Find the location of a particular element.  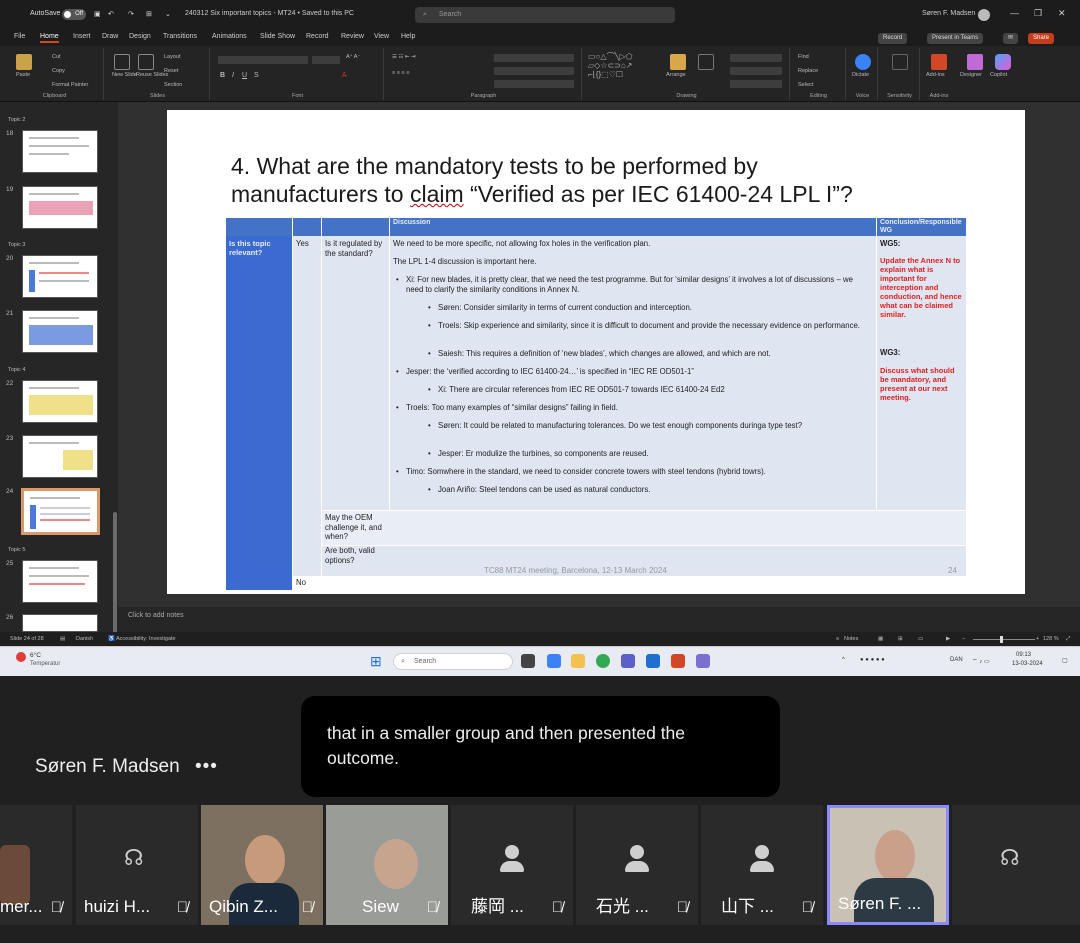

designer-button: Designer is located at coordinates (971, 75).